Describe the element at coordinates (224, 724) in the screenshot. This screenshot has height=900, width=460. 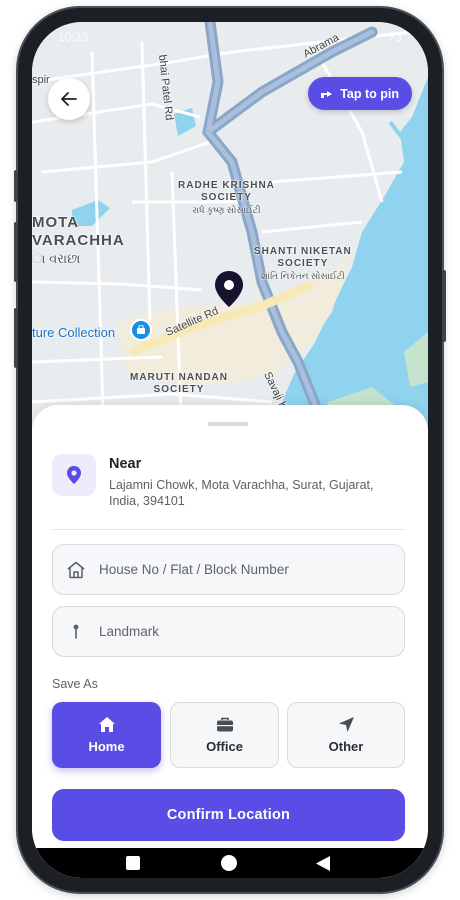
I see `briefcase-icon` at that location.